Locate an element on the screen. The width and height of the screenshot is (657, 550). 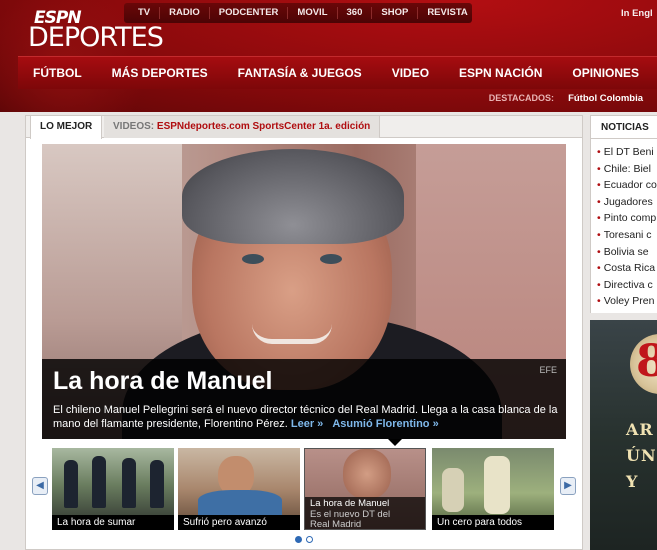
noticias-heading: NOTICIAS is located at coordinates (625, 127).